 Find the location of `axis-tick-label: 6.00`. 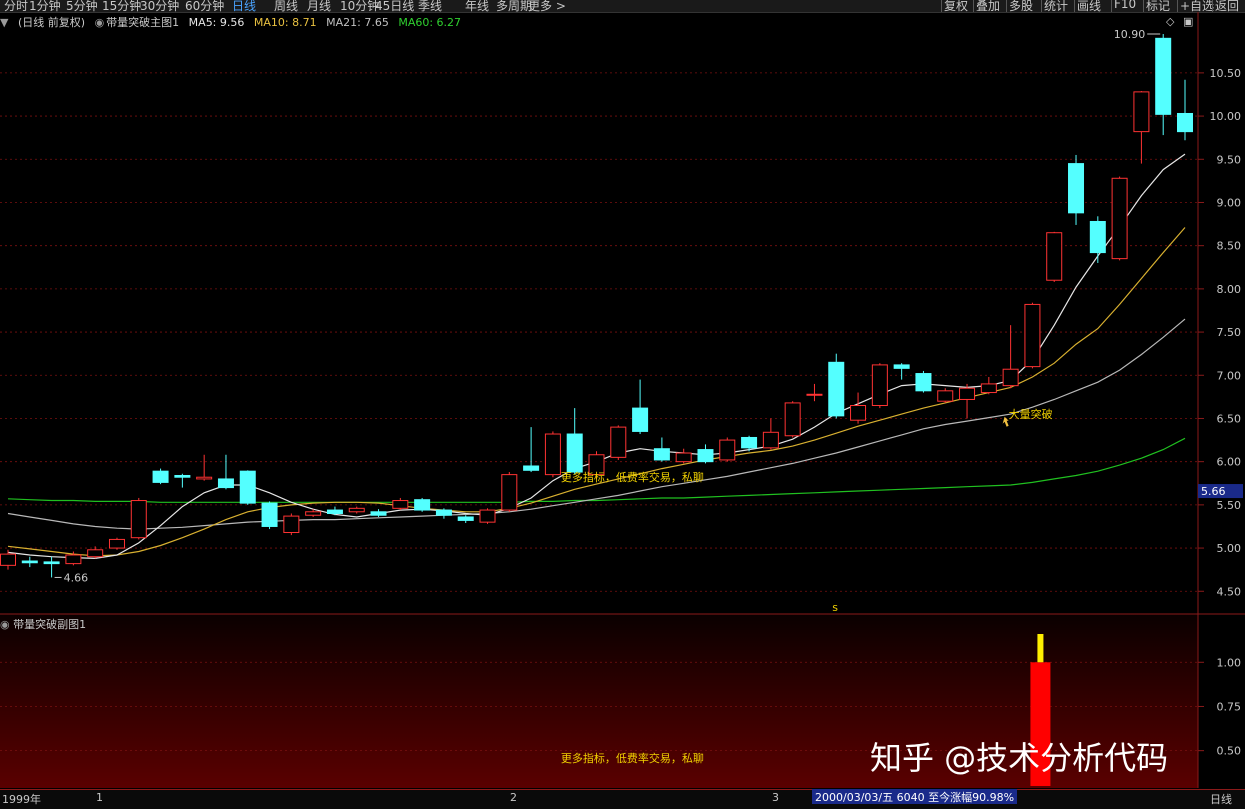

axis-tick-label: 6.00 is located at coordinates (1229, 462).